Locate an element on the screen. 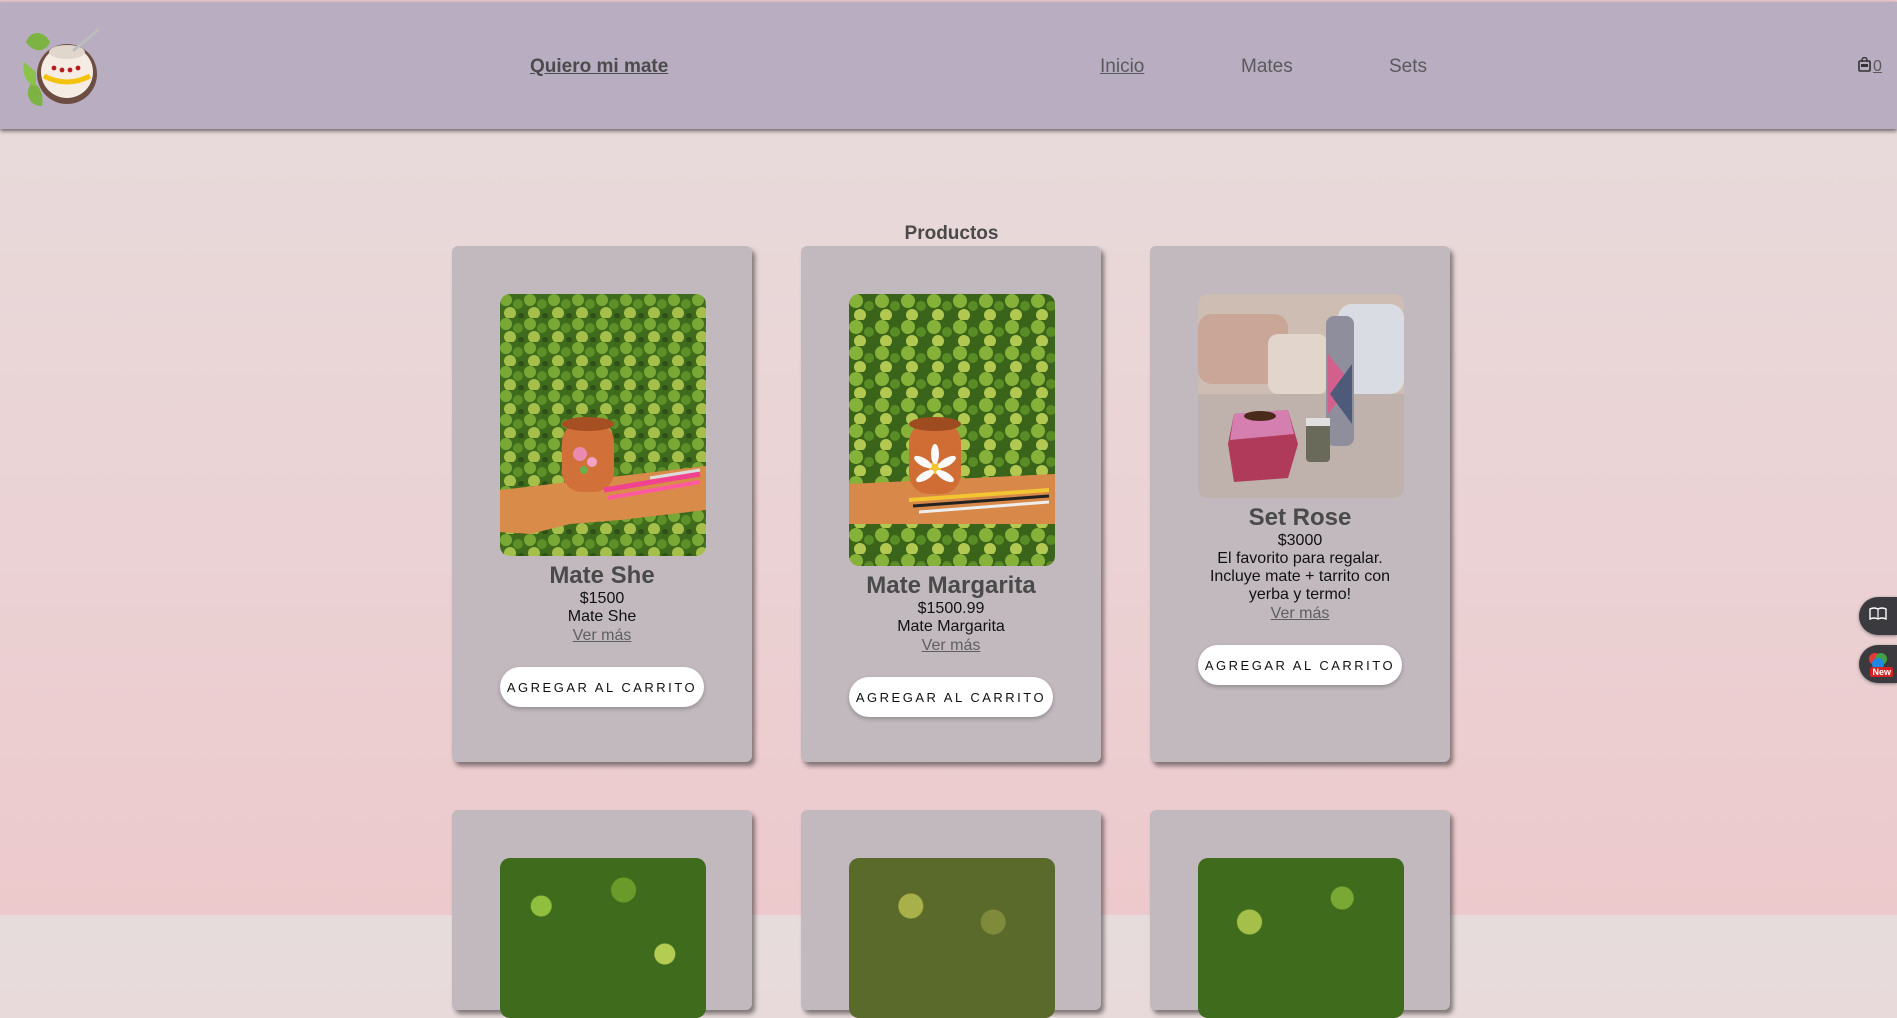 The height and width of the screenshot is (1018, 1897). book-icon is located at coordinates (1878, 616).